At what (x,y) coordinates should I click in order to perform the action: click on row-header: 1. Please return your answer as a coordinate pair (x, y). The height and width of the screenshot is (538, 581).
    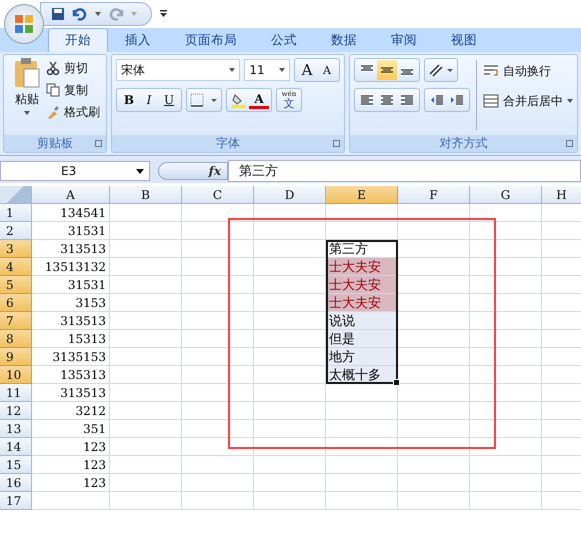
    Looking at the image, I should click on (16, 213).